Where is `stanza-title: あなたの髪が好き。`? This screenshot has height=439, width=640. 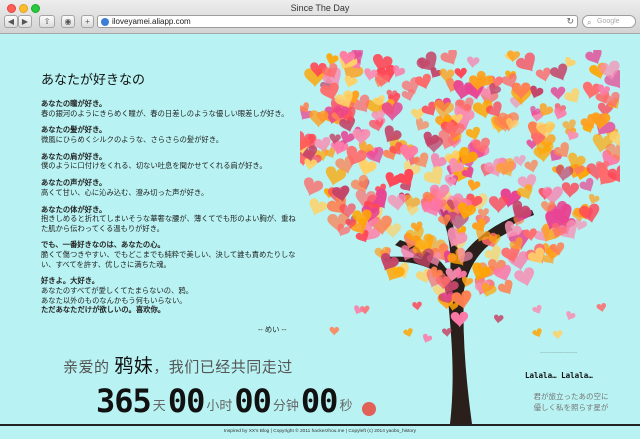
stanza-title: あなたの髪が好き。 is located at coordinates (74, 130).